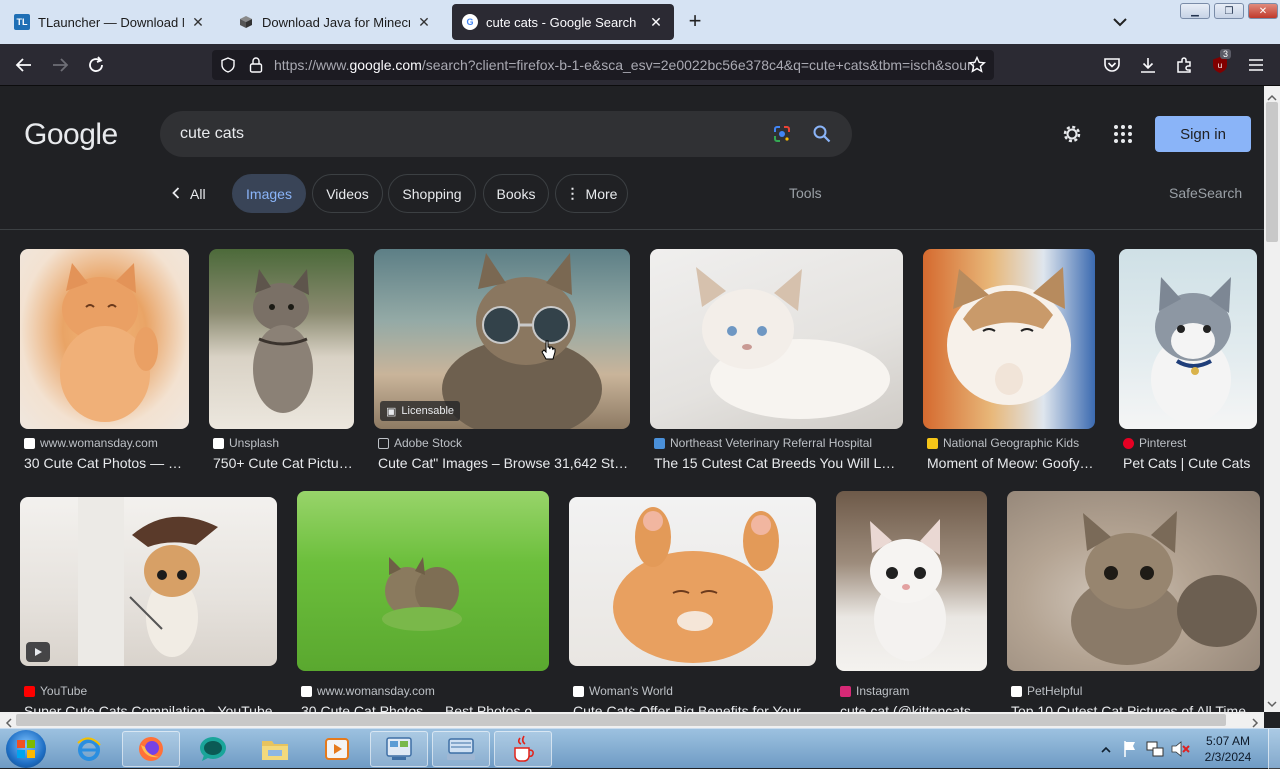 The width and height of the screenshot is (1280, 769). What do you see at coordinates (1272, 95) in the screenshot?
I see `scroll-up-arrow-icon` at bounding box center [1272, 95].